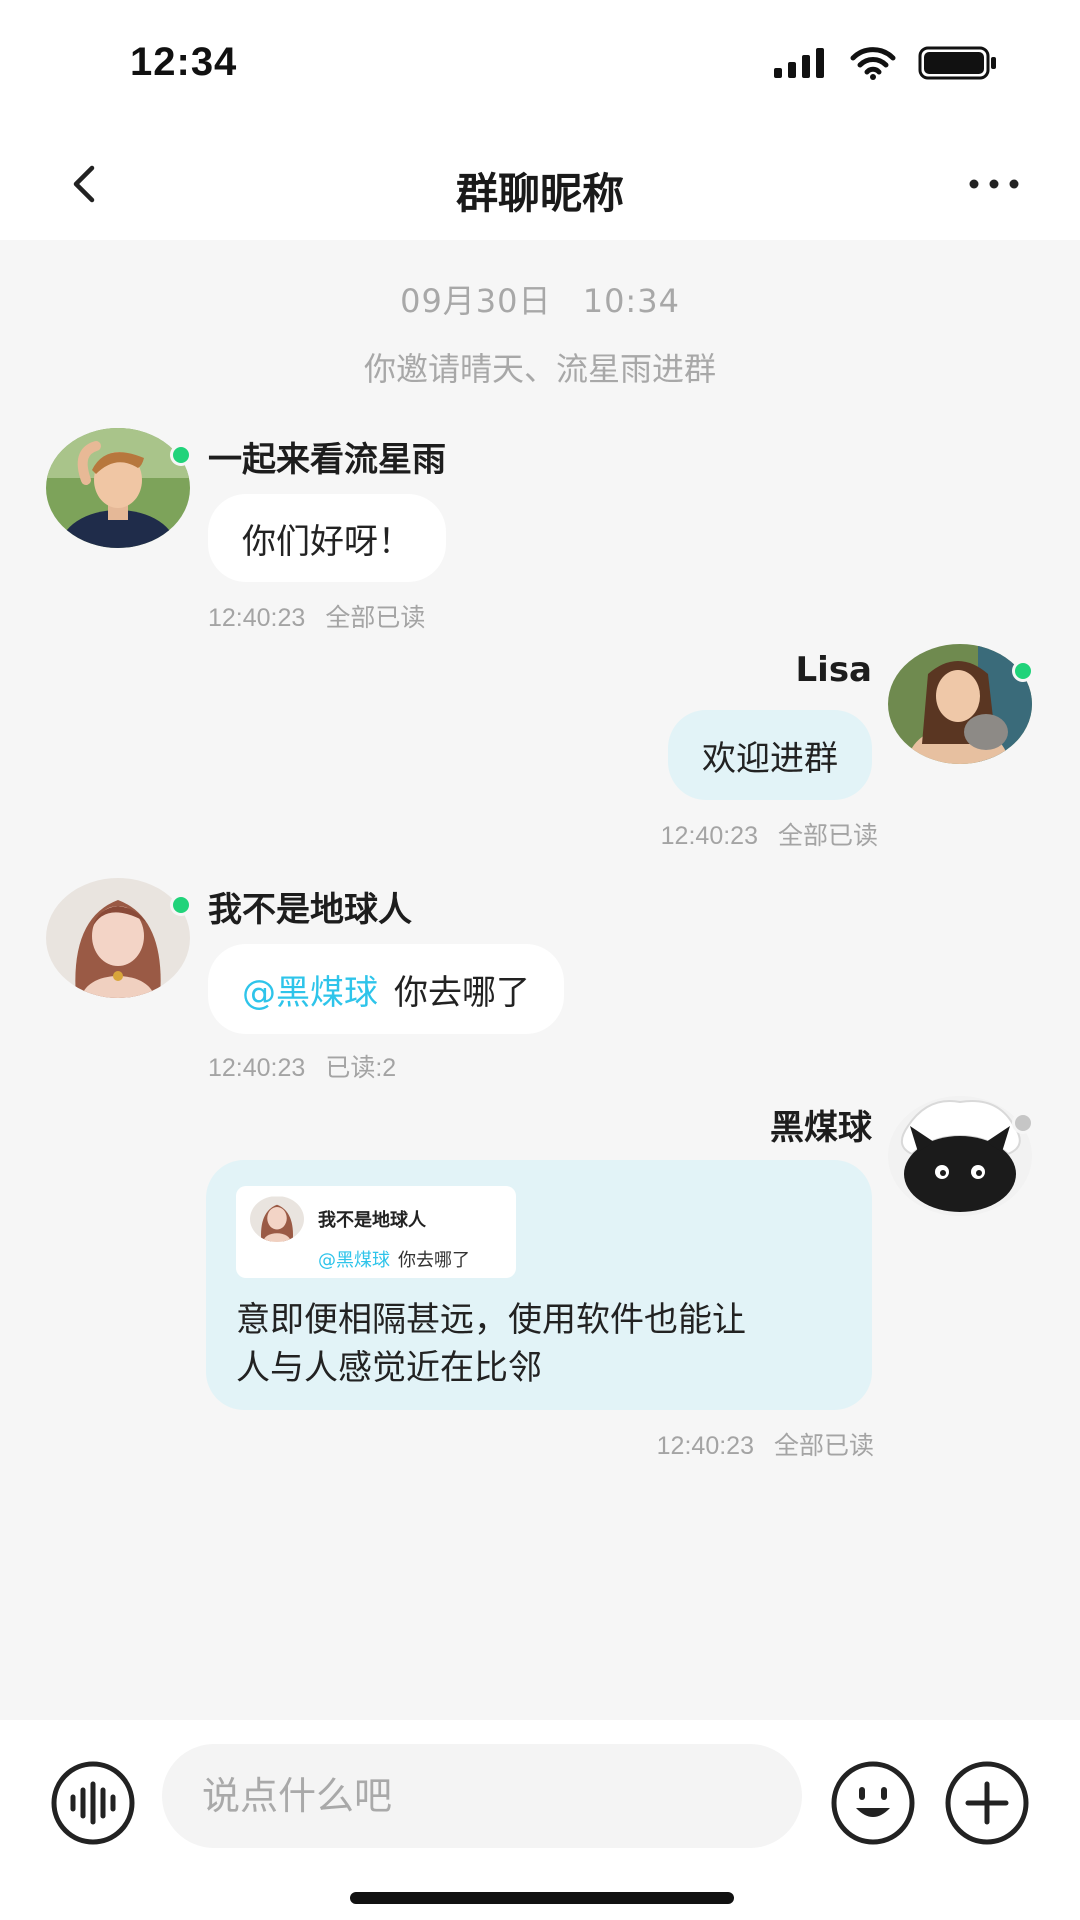 The height and width of the screenshot is (1920, 1080). I want to click on status-icons, so click(886, 63).